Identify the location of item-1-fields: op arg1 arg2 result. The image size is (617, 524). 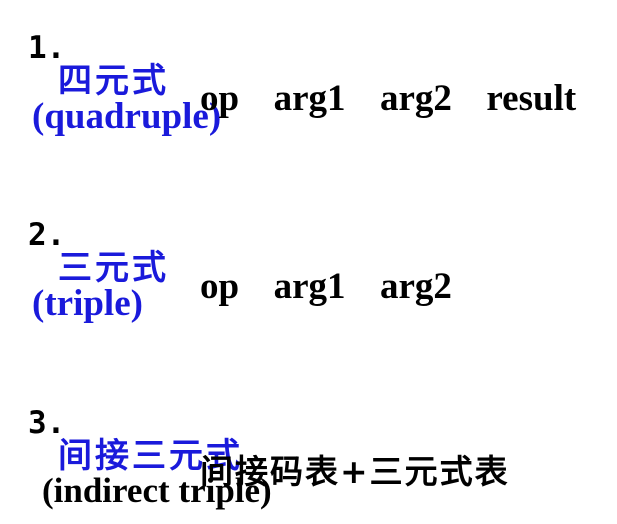
(388, 98).